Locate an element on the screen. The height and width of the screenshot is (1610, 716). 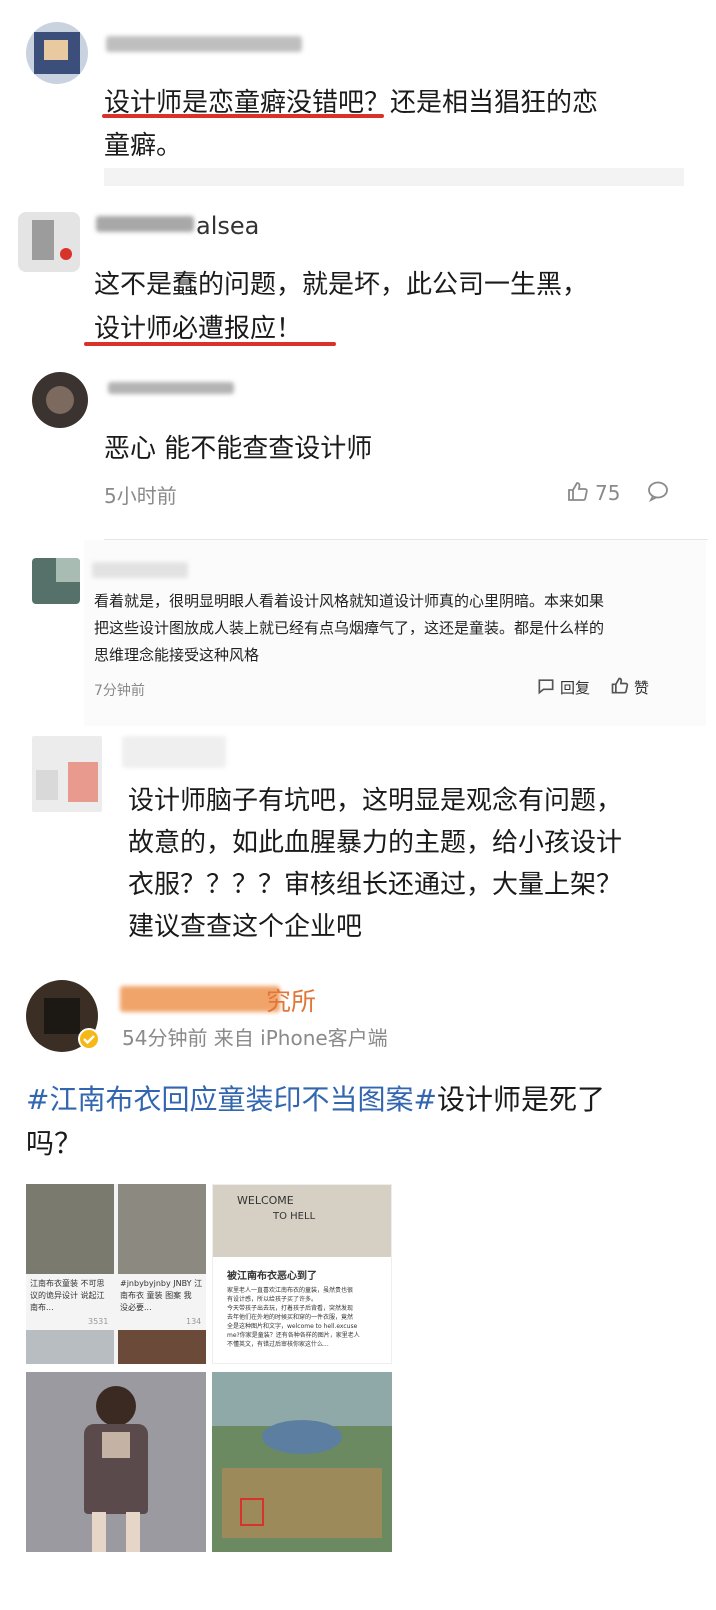
comment-body-5c: 衣服？？？？审核组长还通过，大量上架？ is located at coordinates (375, 885).